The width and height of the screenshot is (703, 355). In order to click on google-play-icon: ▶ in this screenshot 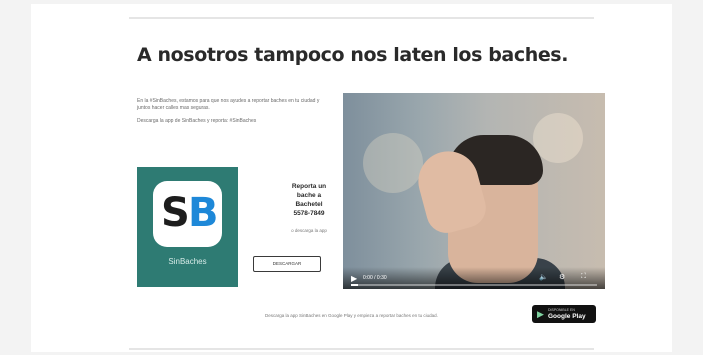, I will do `click(540, 314)`.